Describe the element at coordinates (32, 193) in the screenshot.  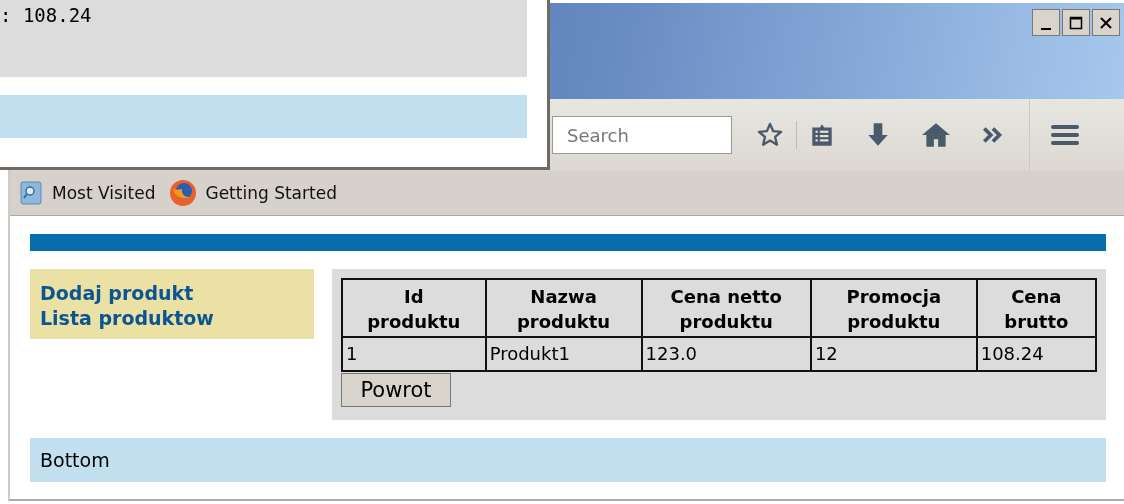
I see `folder-search-icon` at that location.